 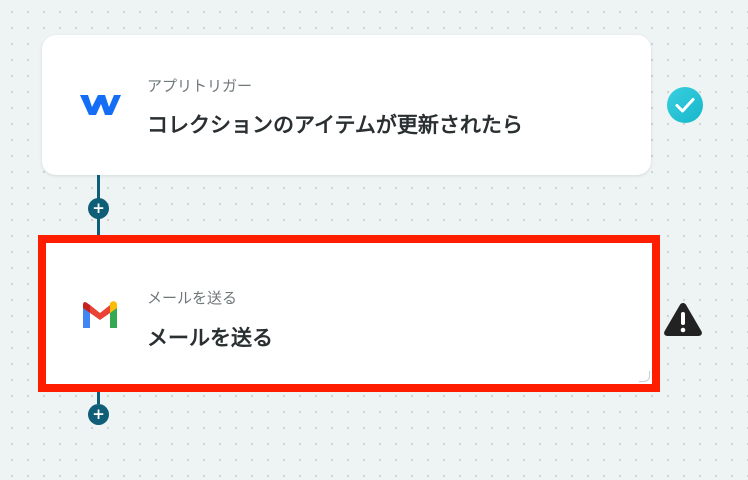 What do you see at coordinates (100, 316) in the screenshot?
I see `gmail-icon` at bounding box center [100, 316].